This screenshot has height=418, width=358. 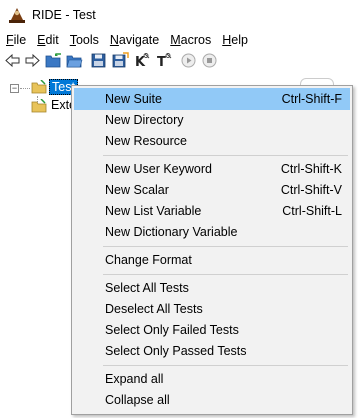 I want to click on menu-item-label: New Suite, so click(x=133, y=99).